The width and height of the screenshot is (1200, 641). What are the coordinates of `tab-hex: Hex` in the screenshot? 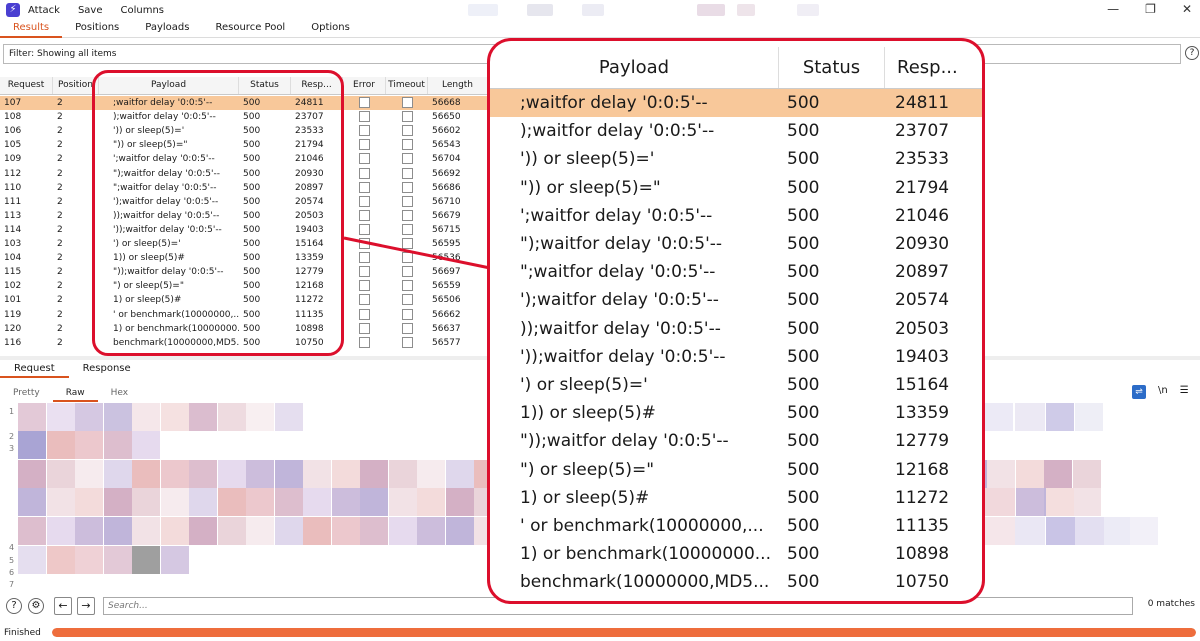 It's located at (119, 394).